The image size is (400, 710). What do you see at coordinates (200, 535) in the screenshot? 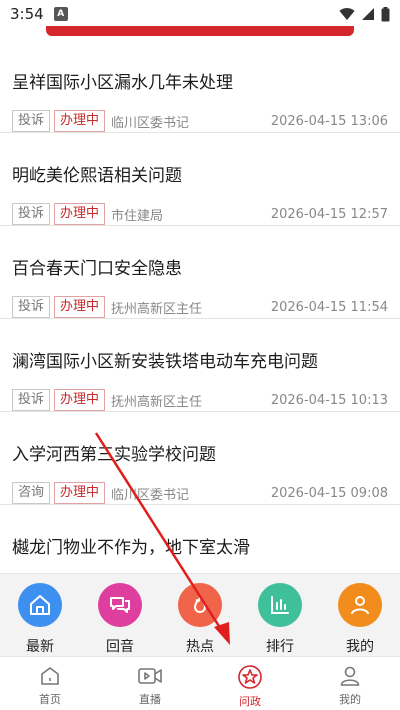
I see `list-item: 樾龙门物业不作为，地下室太滑` at bounding box center [200, 535].